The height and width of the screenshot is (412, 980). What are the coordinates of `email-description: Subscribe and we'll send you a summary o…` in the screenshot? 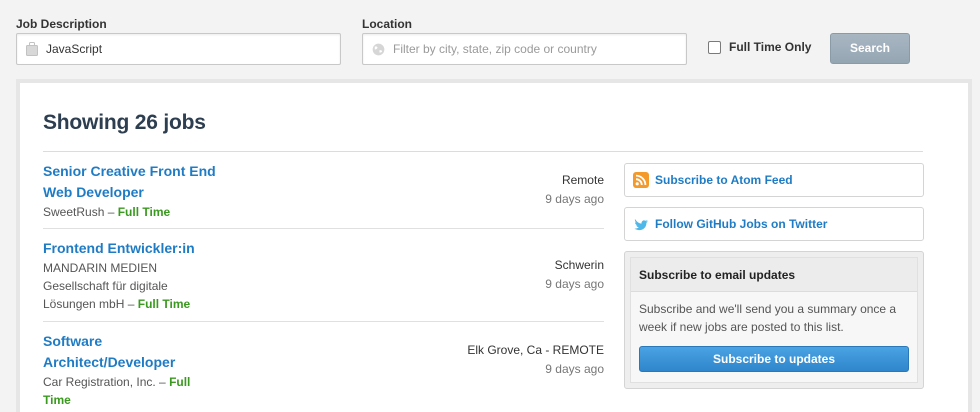 It's located at (774, 317).